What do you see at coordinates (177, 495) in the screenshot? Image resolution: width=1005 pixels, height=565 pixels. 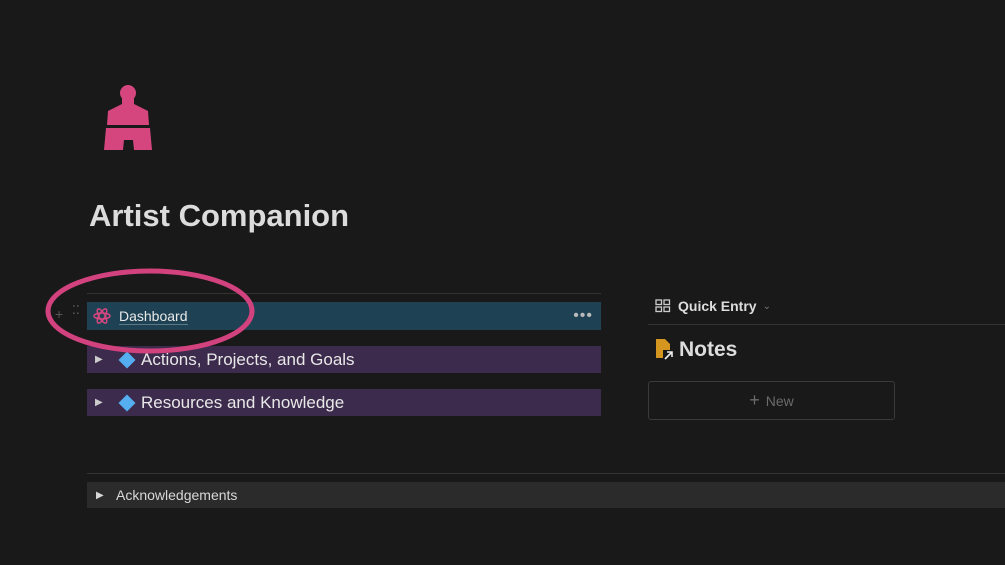 I see `acknowledgements-label: Acknowledgements` at bounding box center [177, 495].